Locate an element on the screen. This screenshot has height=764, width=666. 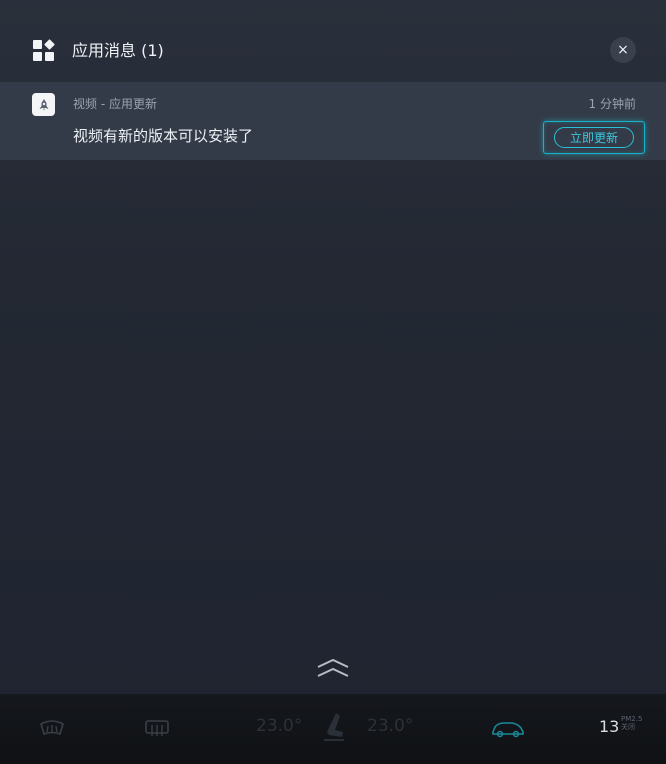
car-icon is located at coordinates (508, 729).